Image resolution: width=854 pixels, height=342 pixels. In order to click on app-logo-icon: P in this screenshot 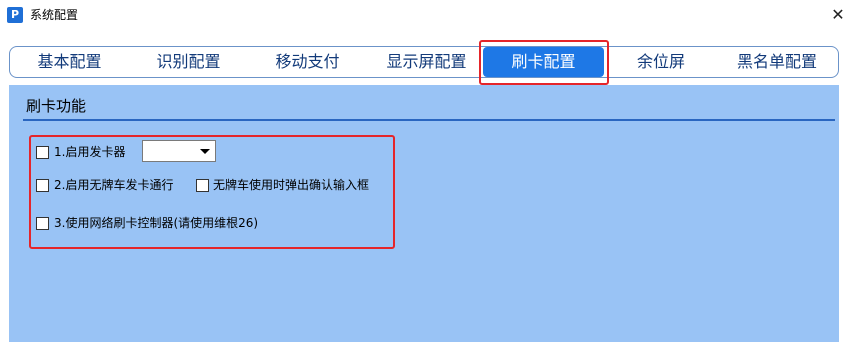, I will do `click(15, 15)`.